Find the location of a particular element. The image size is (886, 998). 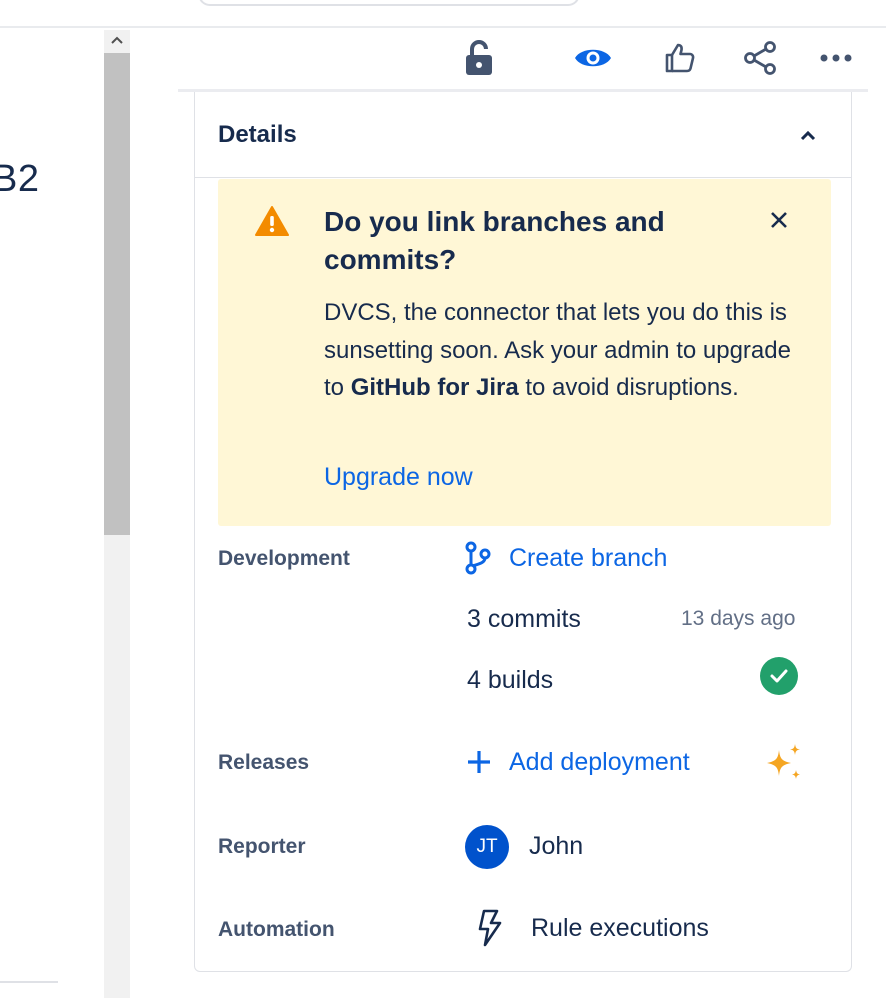

scrollbar is located at coordinates (117, 514).